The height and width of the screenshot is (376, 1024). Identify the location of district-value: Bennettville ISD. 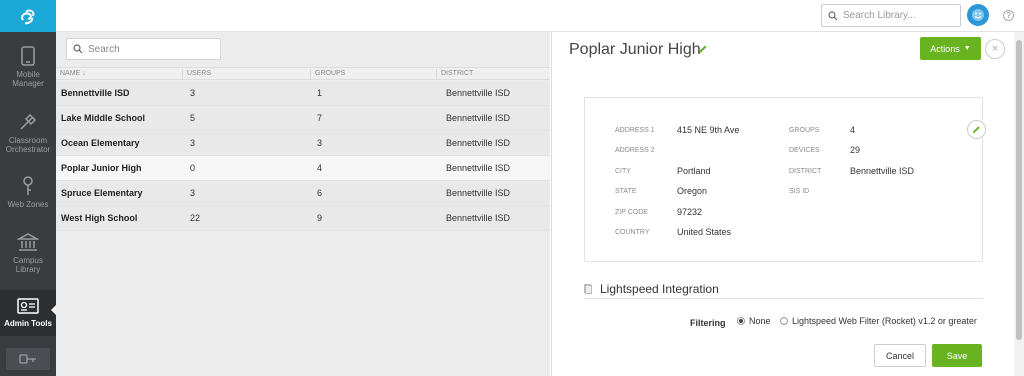
(882, 171).